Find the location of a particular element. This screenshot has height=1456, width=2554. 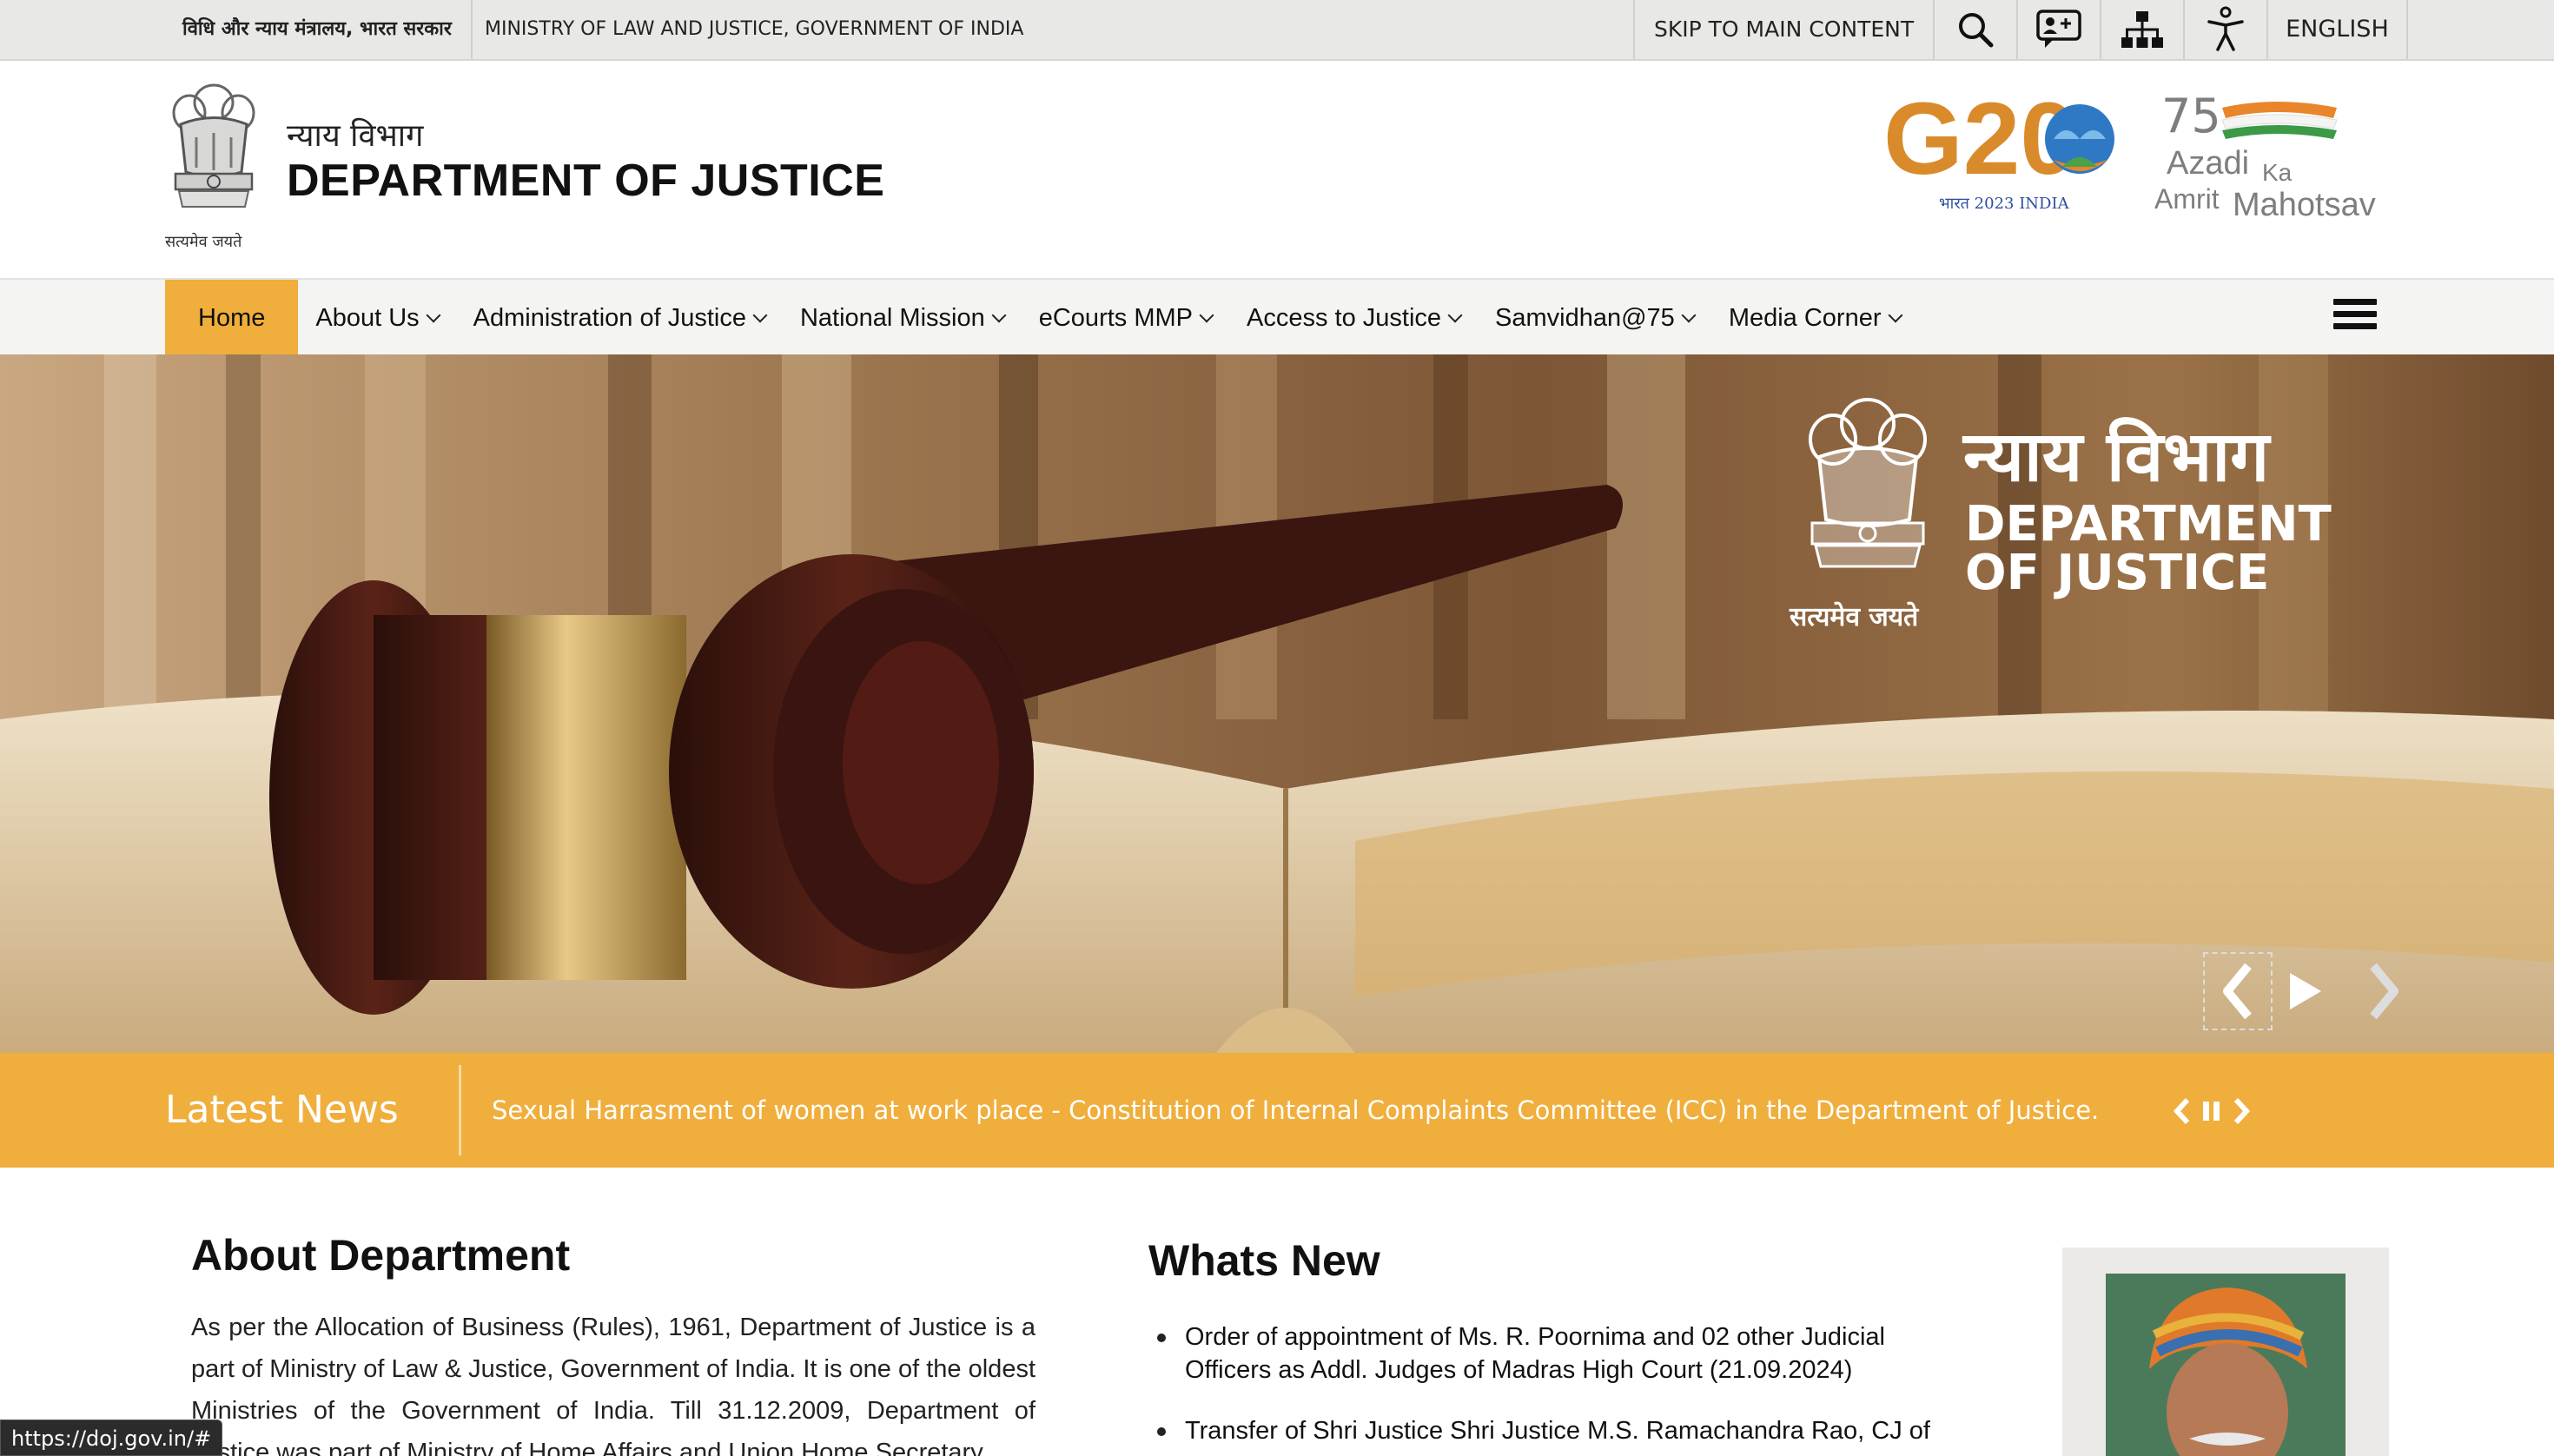

g20-logo: G20 भारत 2023 INDIA is located at coordinates (2001, 152).